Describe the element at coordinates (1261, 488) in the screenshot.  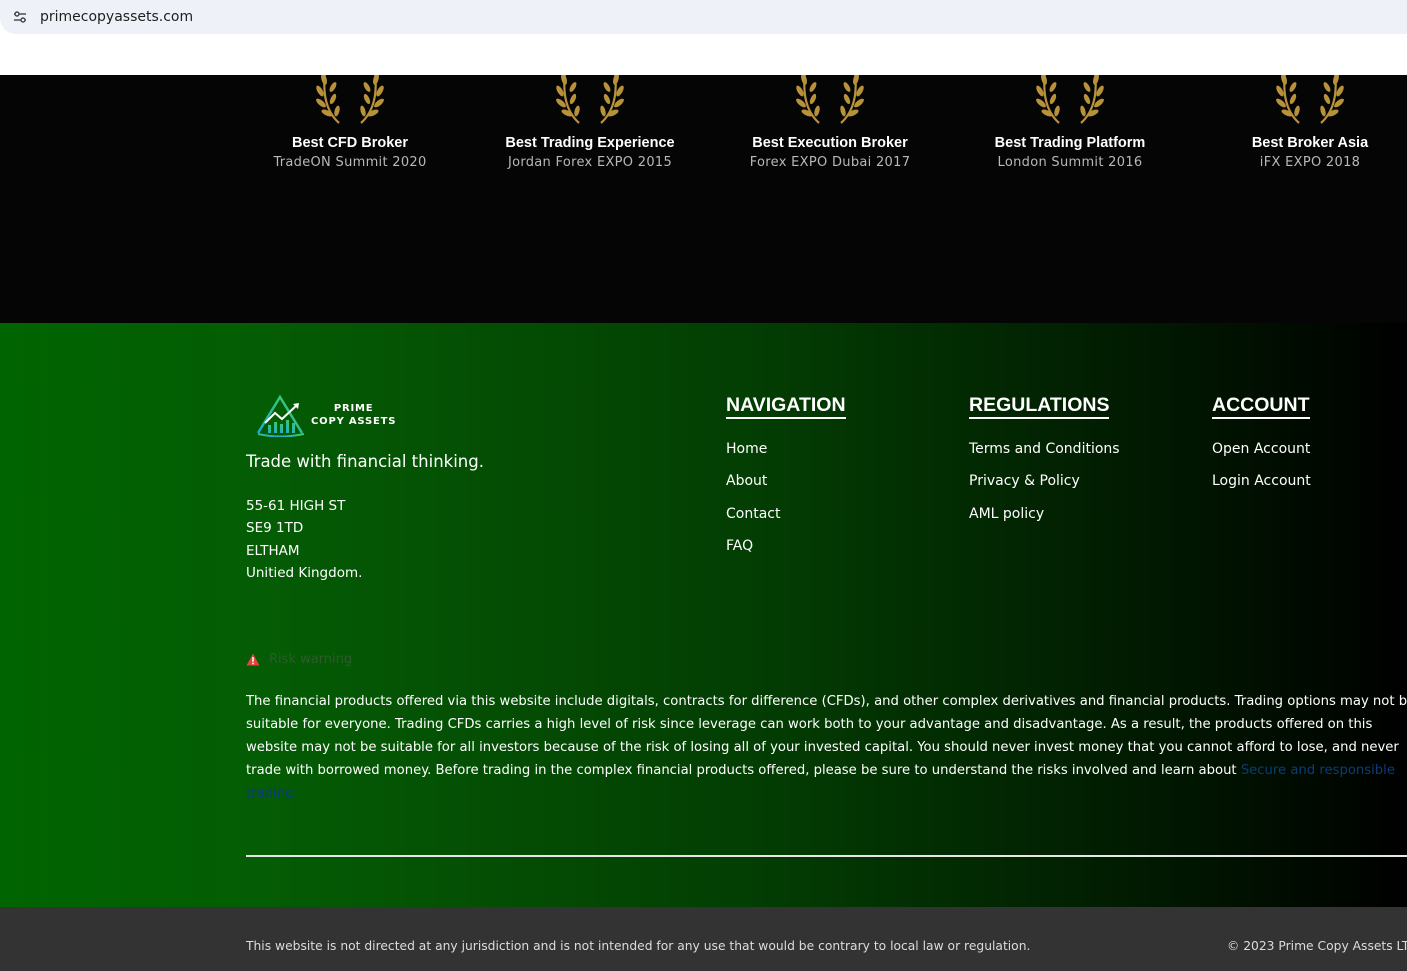
I see `account-link-login: Login Account` at that location.